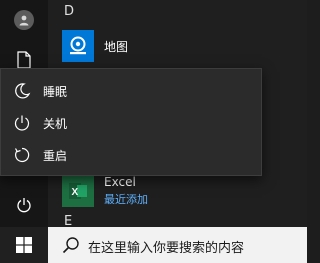 The image size is (320, 263). Describe the element at coordinates (130, 155) in the screenshot. I see `restart-option: 重启` at that location.